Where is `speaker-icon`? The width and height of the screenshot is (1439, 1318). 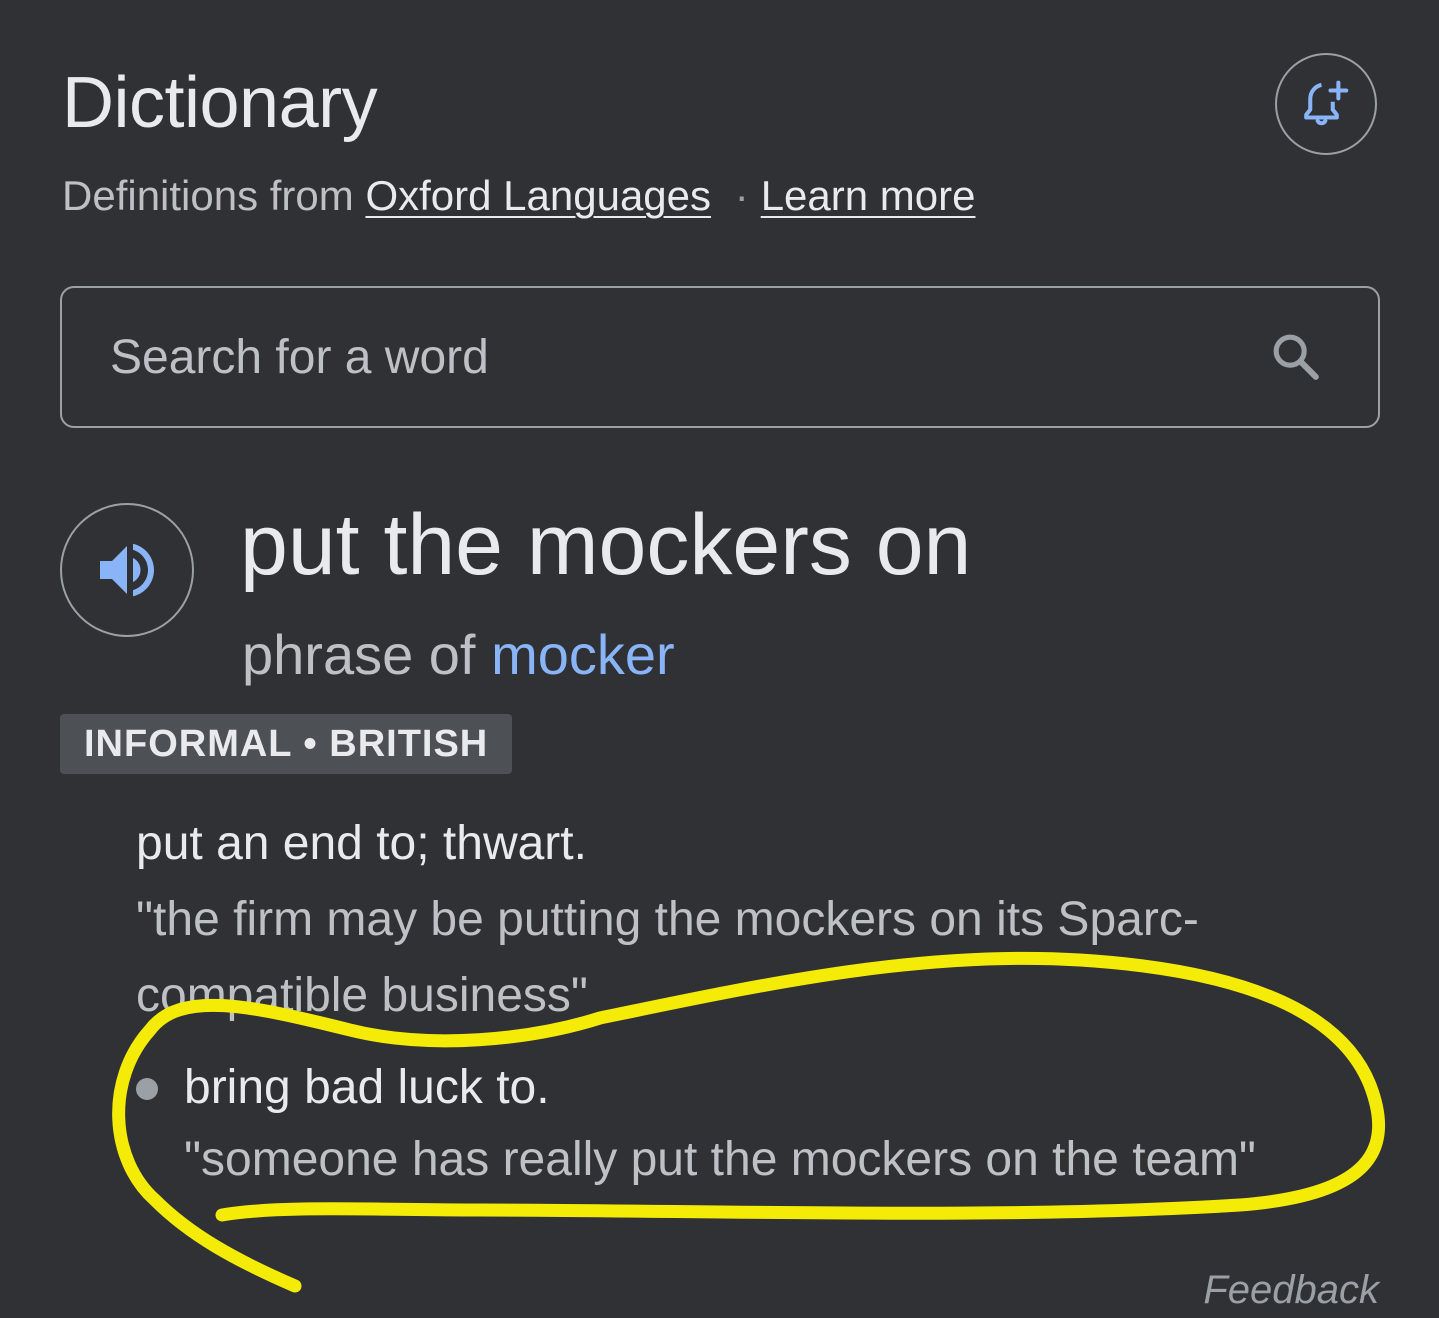 speaker-icon is located at coordinates (127, 570).